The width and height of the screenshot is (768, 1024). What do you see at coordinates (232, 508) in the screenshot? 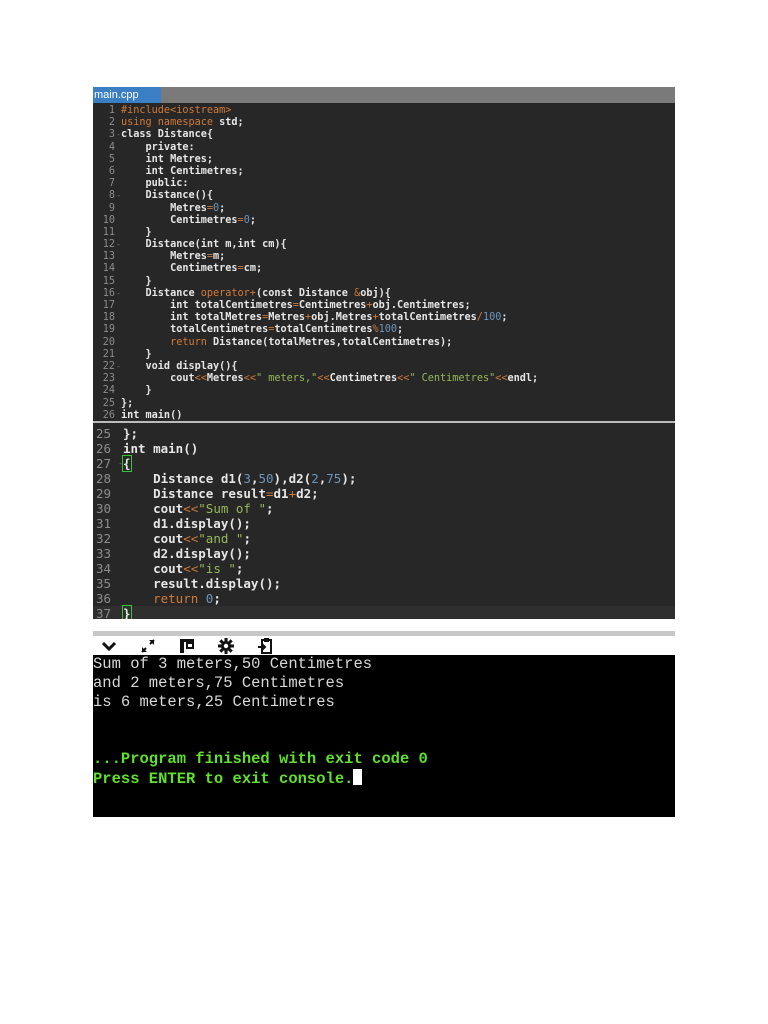
I see `string-token: "Sum of "` at bounding box center [232, 508].